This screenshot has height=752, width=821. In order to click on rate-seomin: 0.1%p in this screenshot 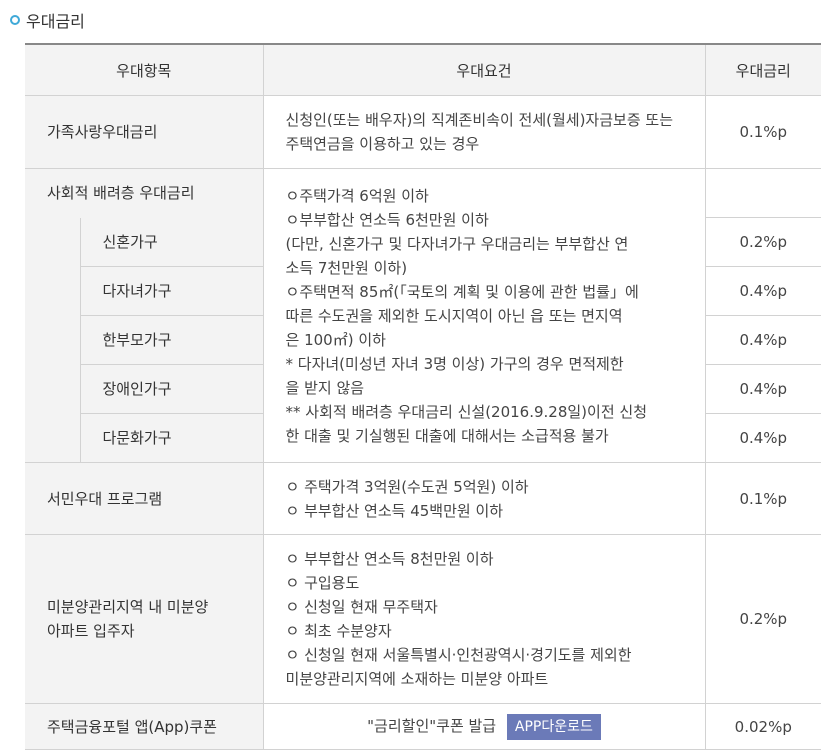, I will do `click(762, 498)`.